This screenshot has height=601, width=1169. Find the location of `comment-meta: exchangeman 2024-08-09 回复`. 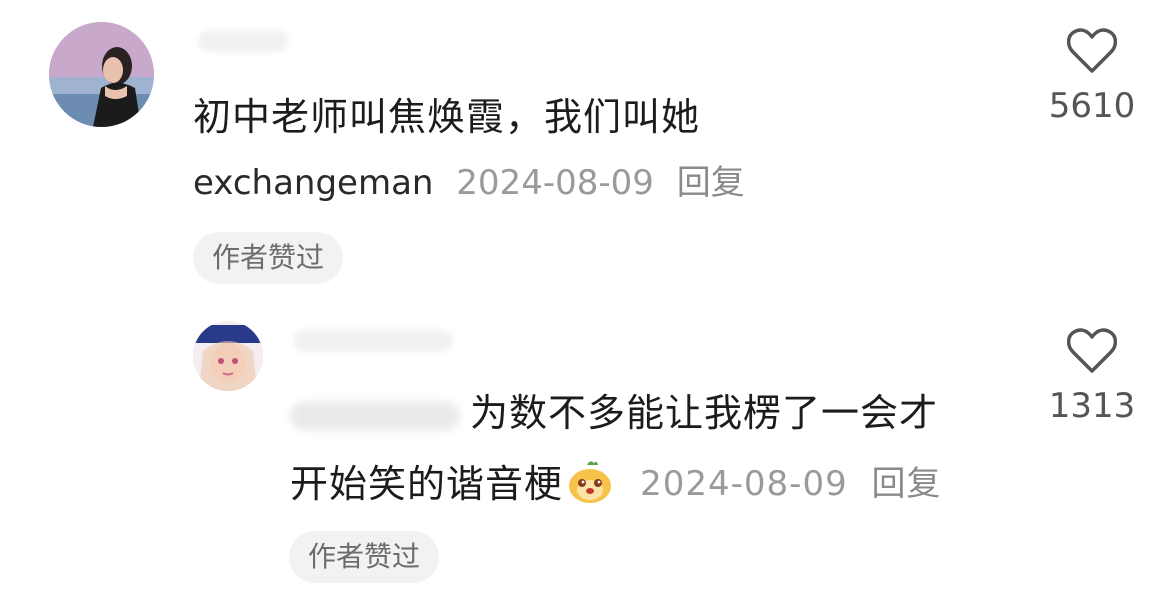

comment-meta: exchangeman 2024-08-09 回复 is located at coordinates (469, 183).